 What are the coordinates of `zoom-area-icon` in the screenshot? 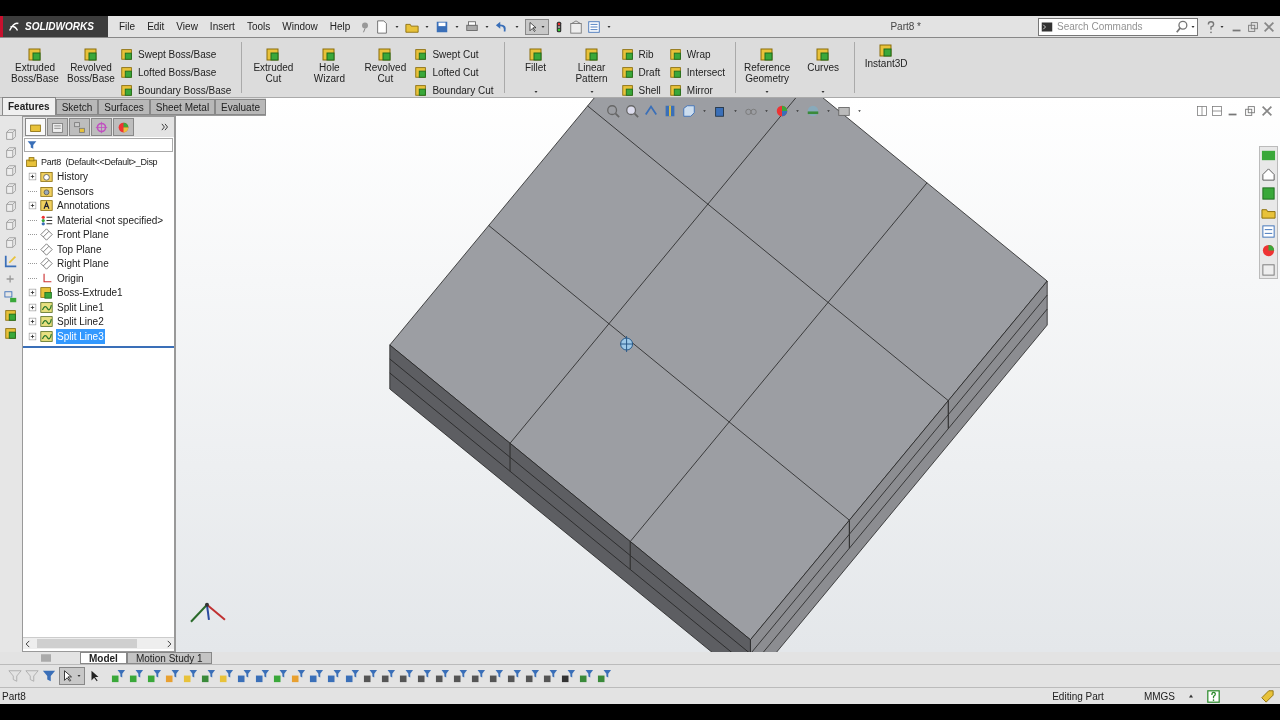 It's located at (632, 111).